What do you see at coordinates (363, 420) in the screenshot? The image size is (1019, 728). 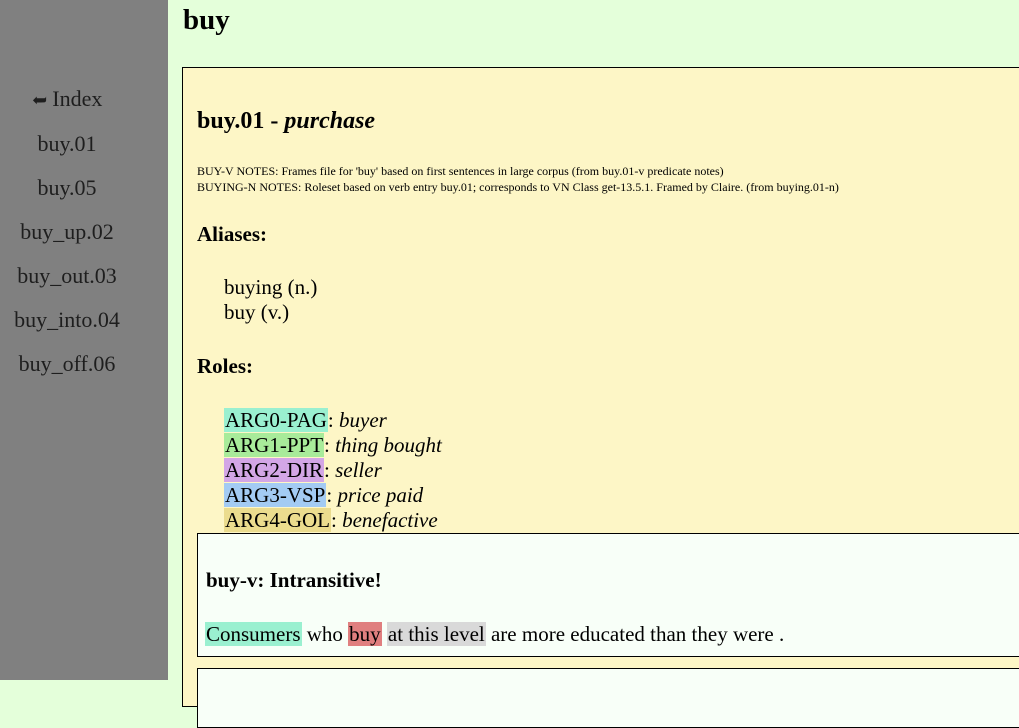 I see `role-description: buyer` at bounding box center [363, 420].